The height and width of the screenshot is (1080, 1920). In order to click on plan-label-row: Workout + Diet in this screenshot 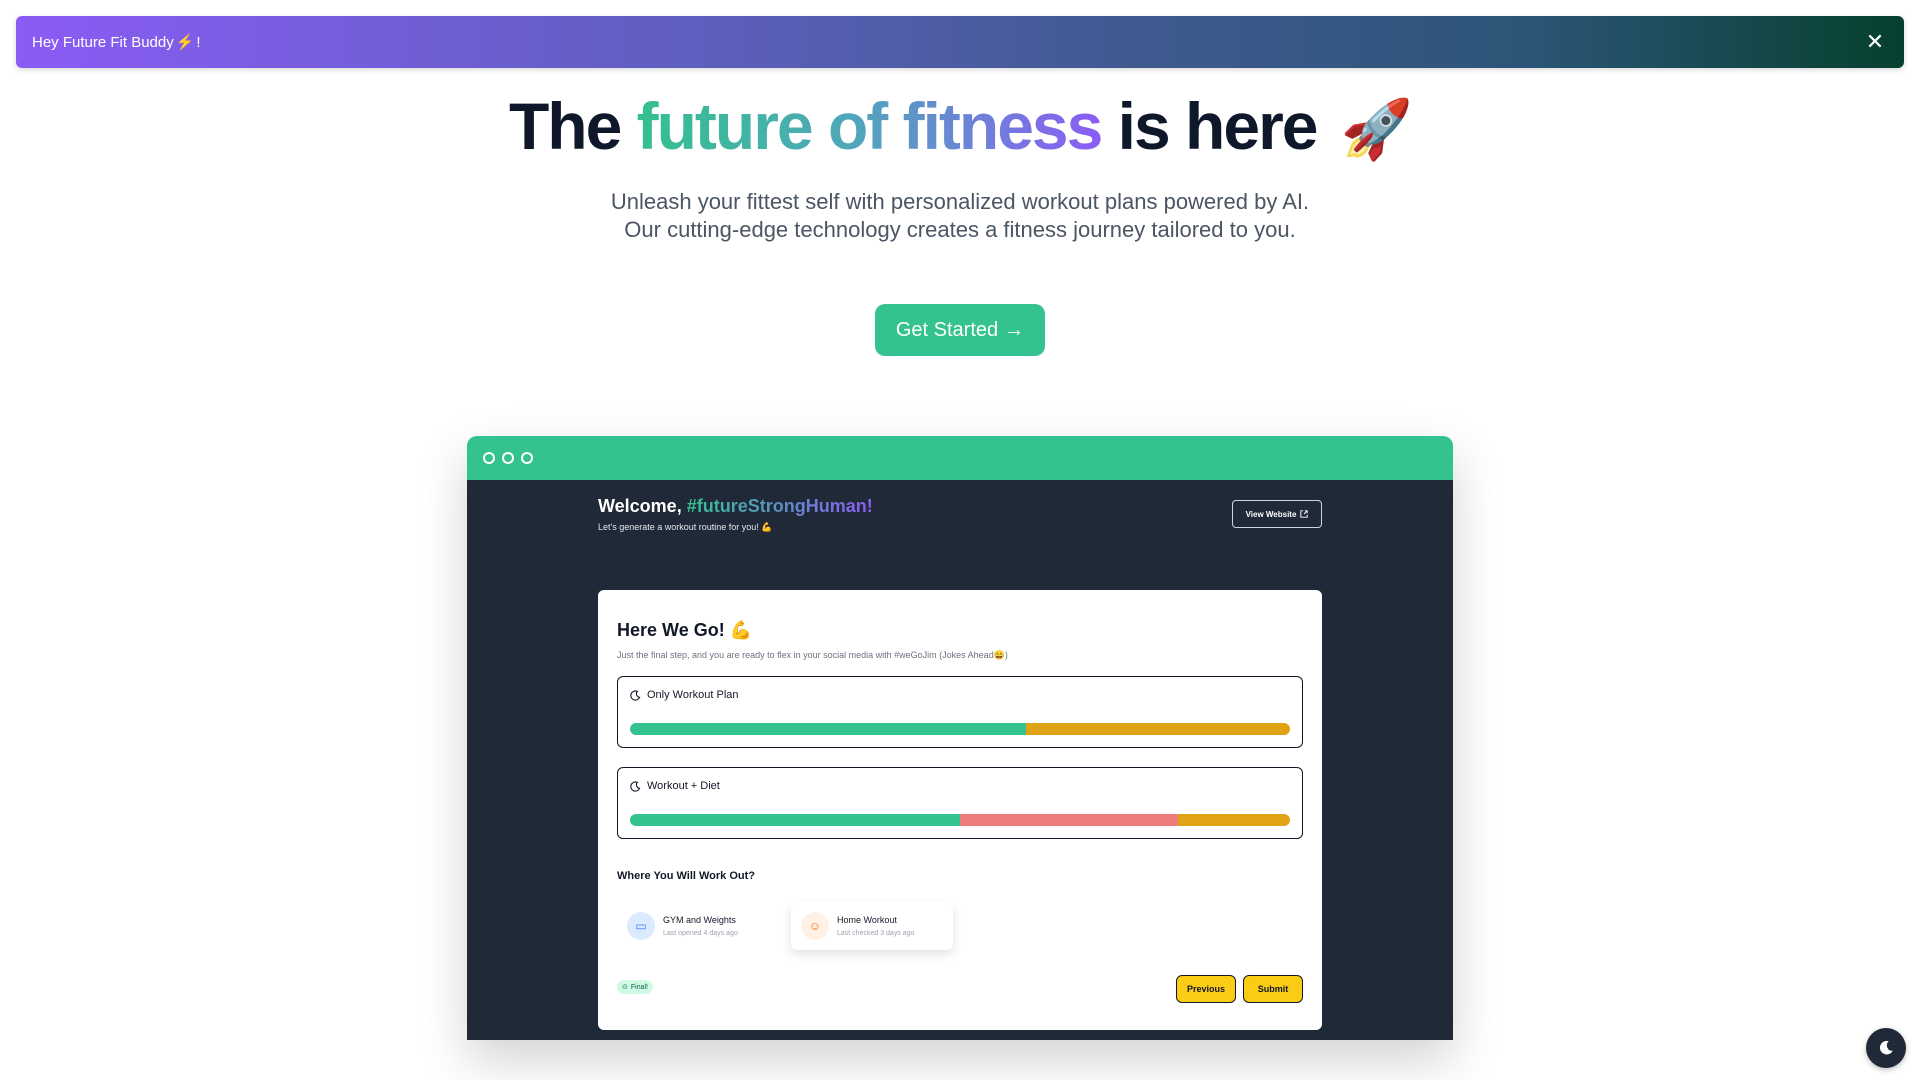, I will do `click(675, 786)`.